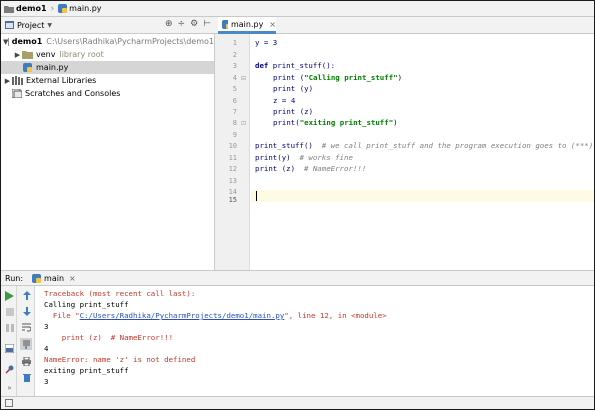  I want to click on rerun-icon, so click(9, 295).